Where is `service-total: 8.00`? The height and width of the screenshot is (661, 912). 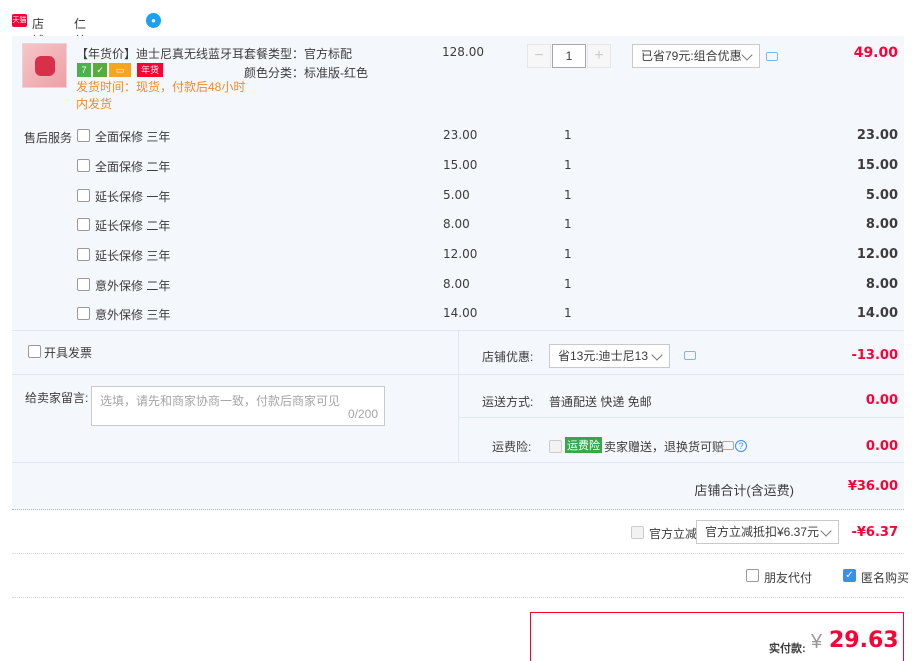 service-total: 8.00 is located at coordinates (881, 224).